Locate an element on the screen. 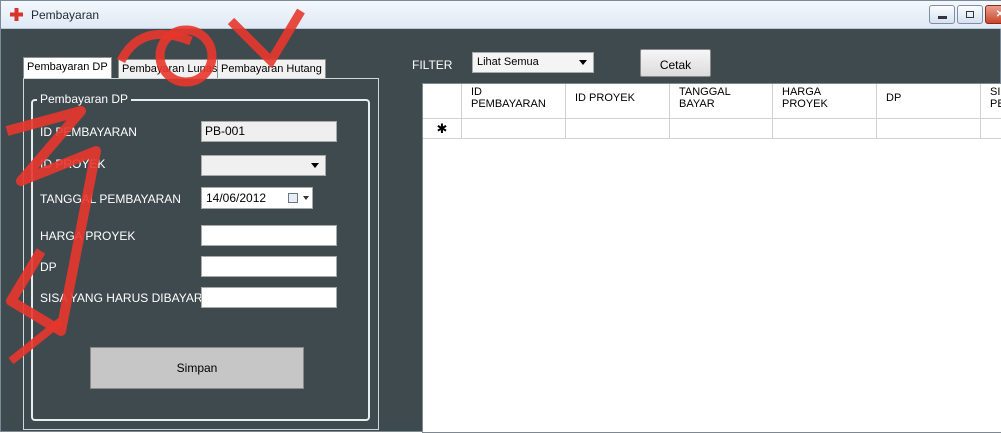 The height and width of the screenshot is (433, 1001). tanggal-pembayaran-picker: 14/06/2012 is located at coordinates (257, 198).